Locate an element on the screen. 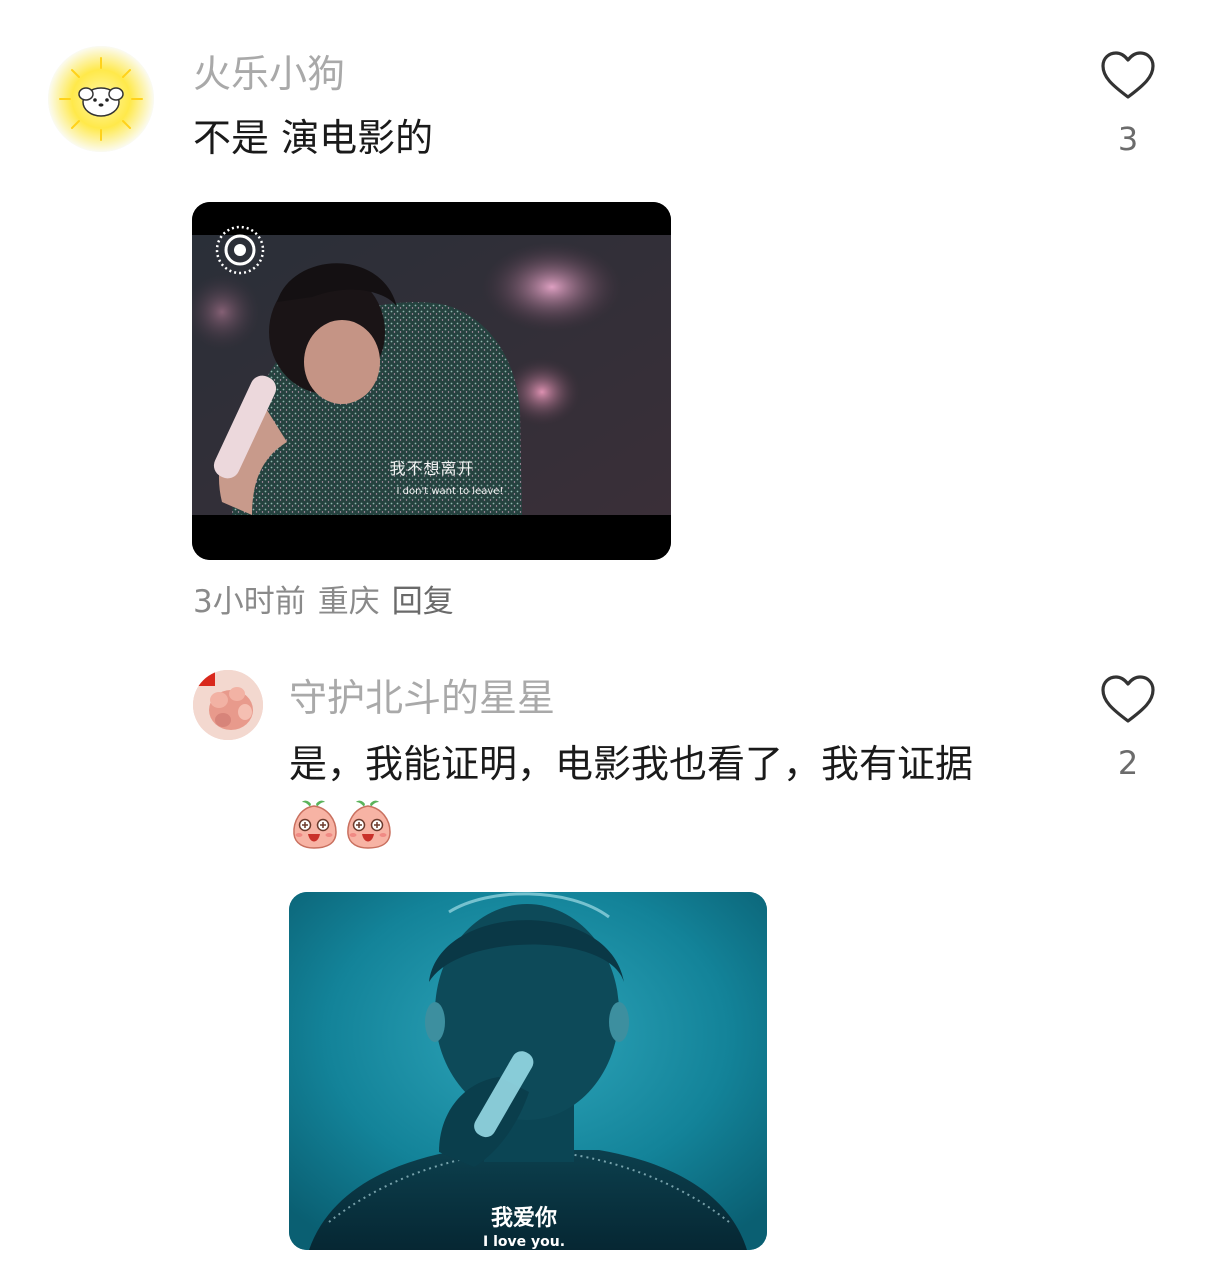  comment-meta: 3小时前 重庆 回复 is located at coordinates (329, 602).